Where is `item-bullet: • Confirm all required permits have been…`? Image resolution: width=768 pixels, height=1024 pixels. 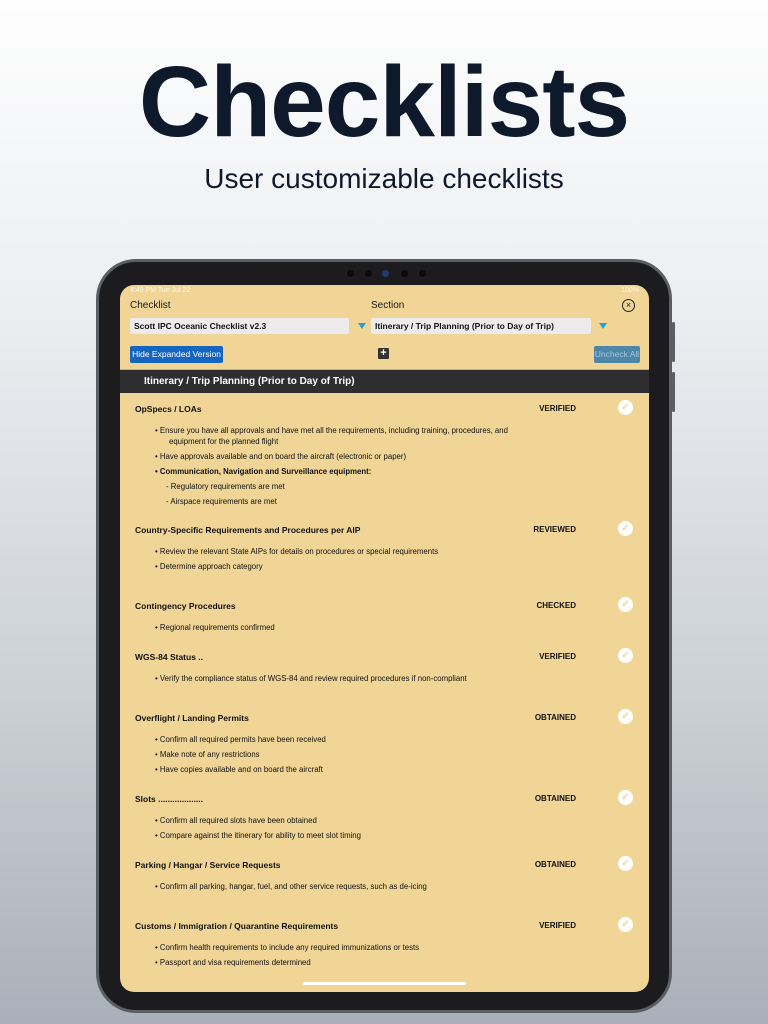
item-bullet: • Confirm all required permits have been… is located at coordinates (240, 739).